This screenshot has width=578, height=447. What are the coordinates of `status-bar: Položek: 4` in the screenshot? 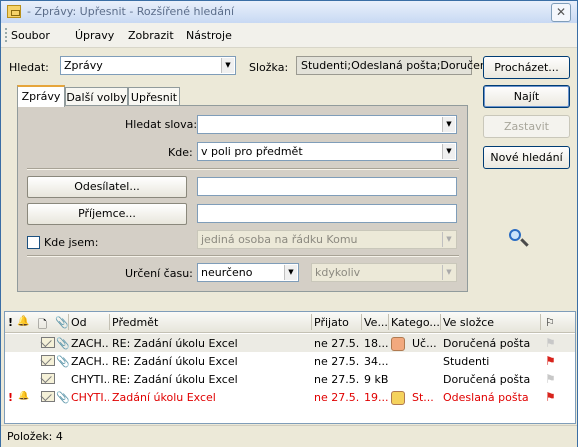 It's located at (289, 436).